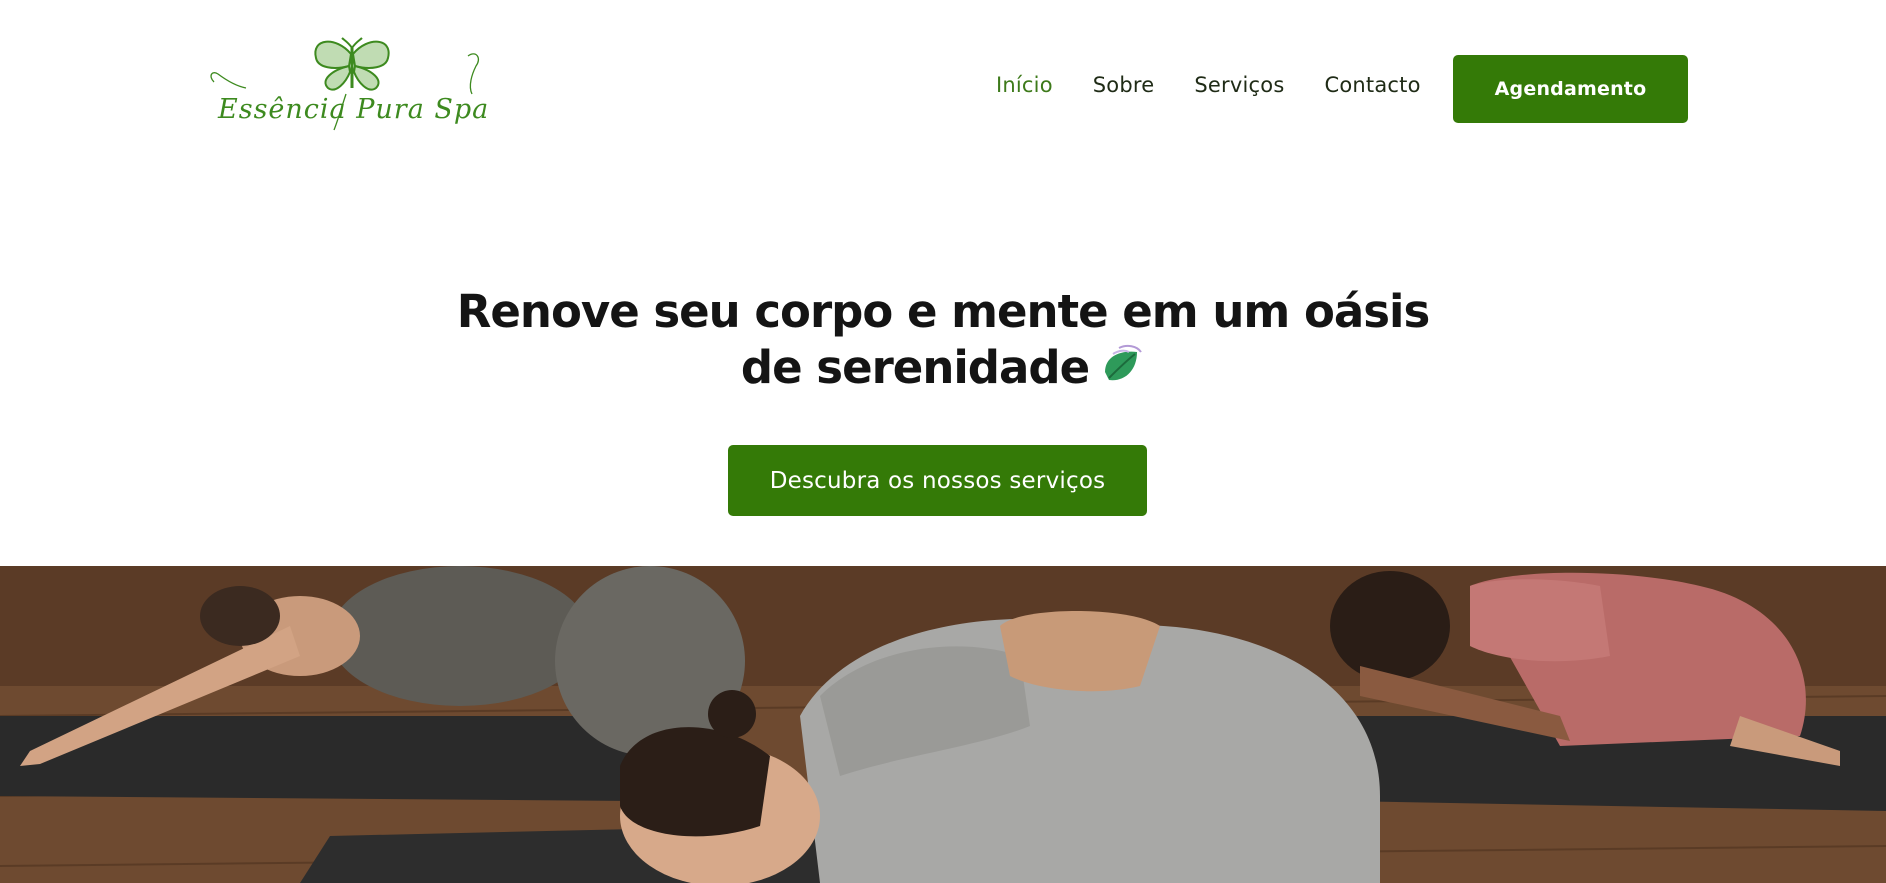  Describe the element at coordinates (915, 367) in the screenshot. I see `hero-title-line2: de serenidade` at that location.